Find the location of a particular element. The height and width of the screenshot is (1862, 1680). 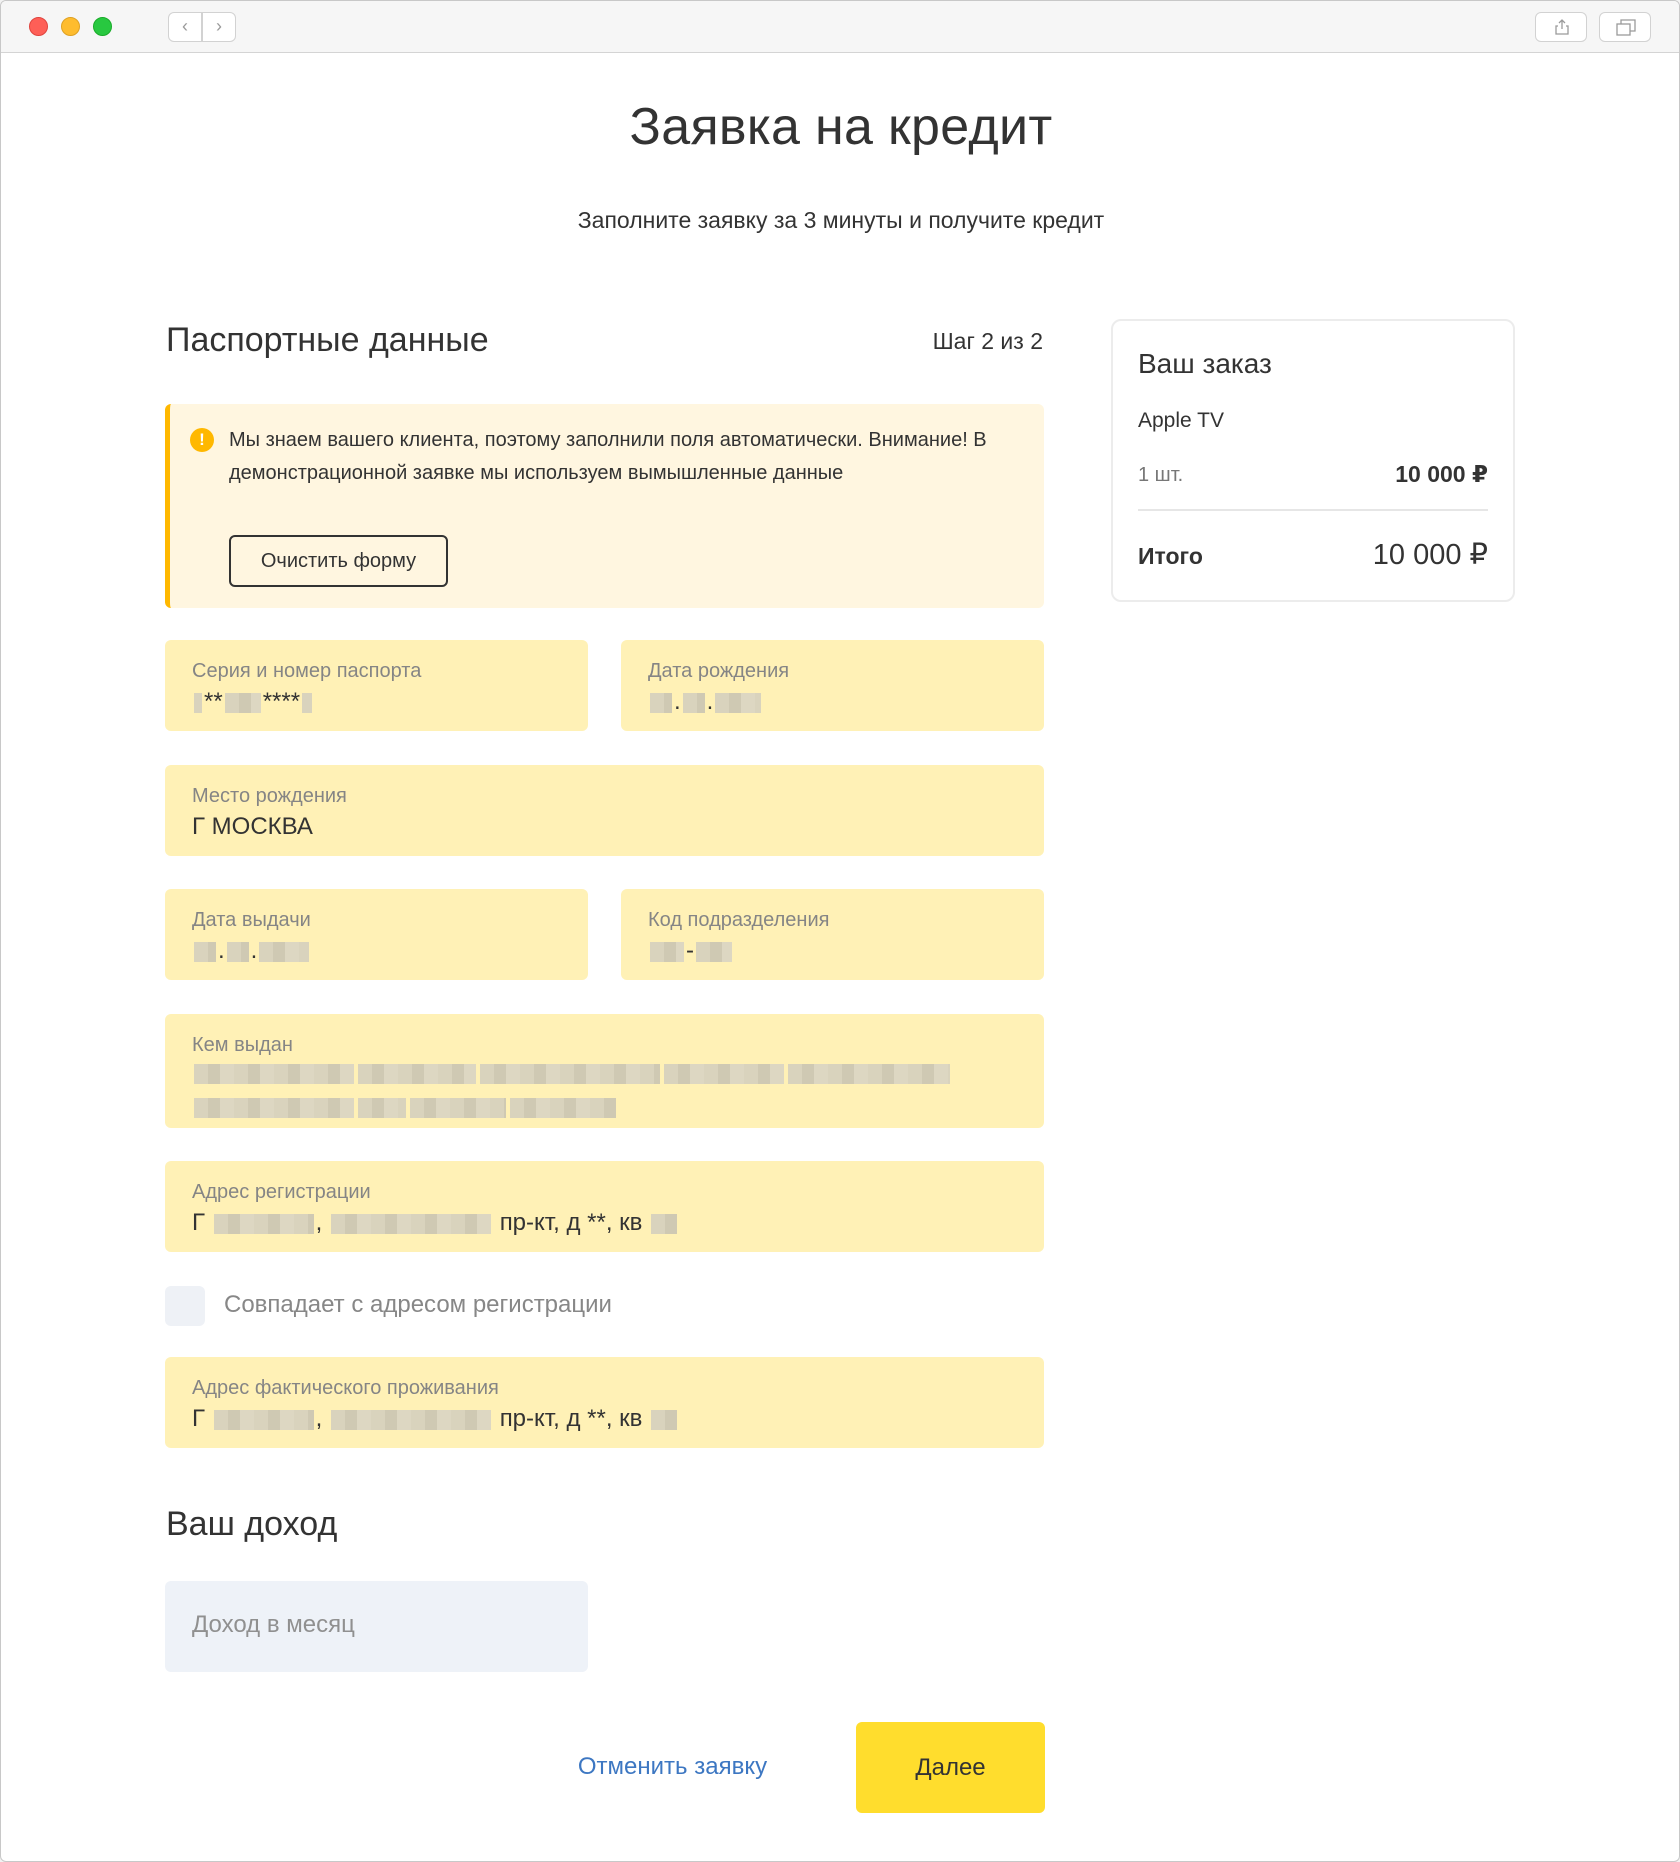

minimize-window-button is located at coordinates (70, 26).